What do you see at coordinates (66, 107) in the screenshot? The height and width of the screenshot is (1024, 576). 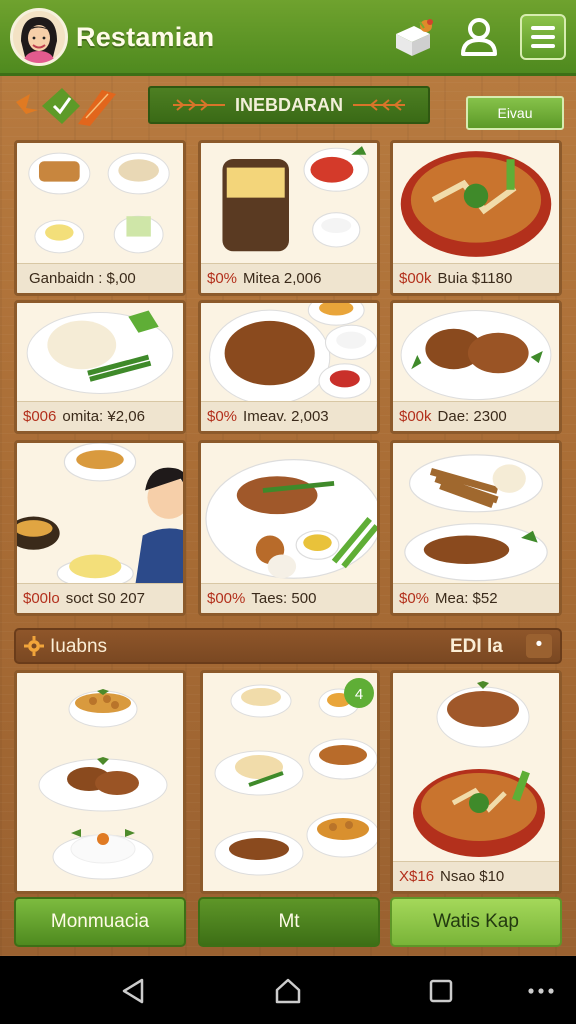 I see `decorative-leaves-icon` at bounding box center [66, 107].